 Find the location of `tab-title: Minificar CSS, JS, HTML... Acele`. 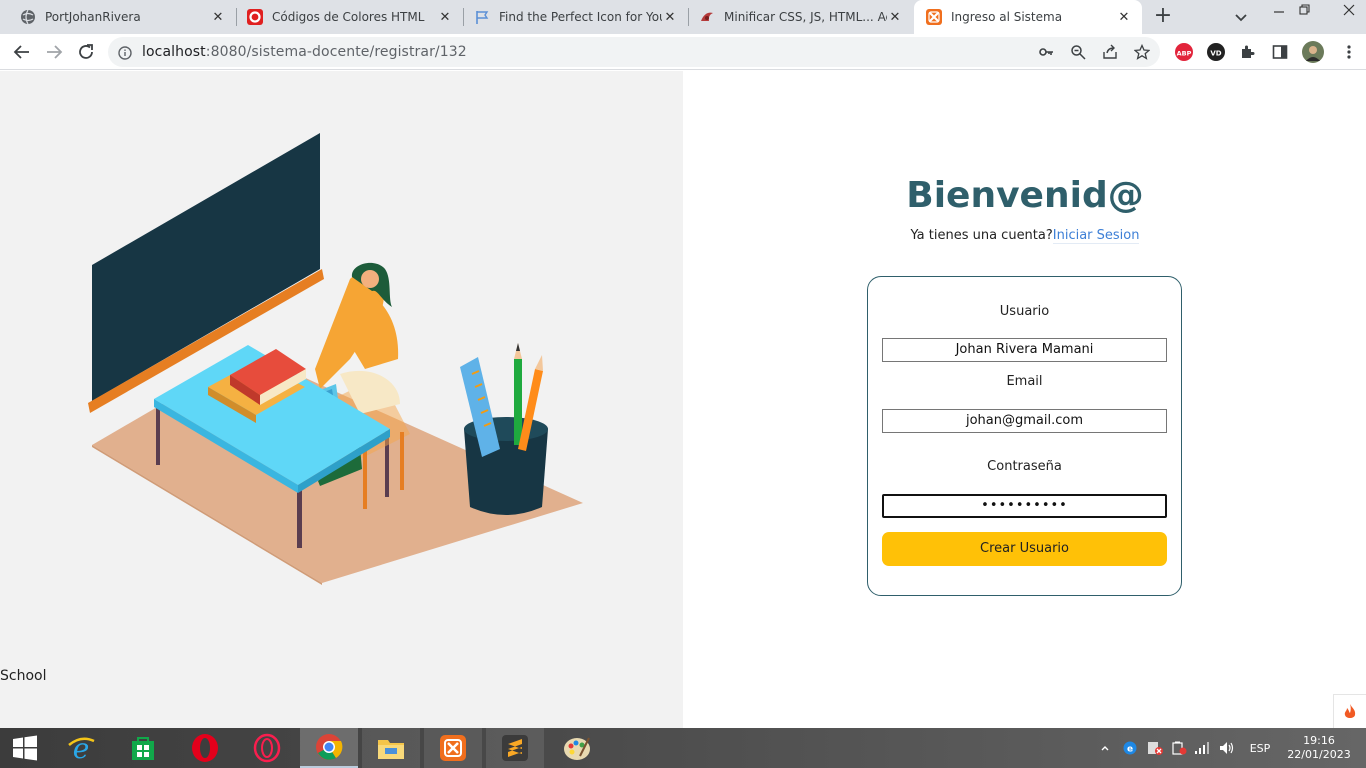

tab-title: Minificar CSS, JS, HTML... Acele is located at coordinates (805, 17).